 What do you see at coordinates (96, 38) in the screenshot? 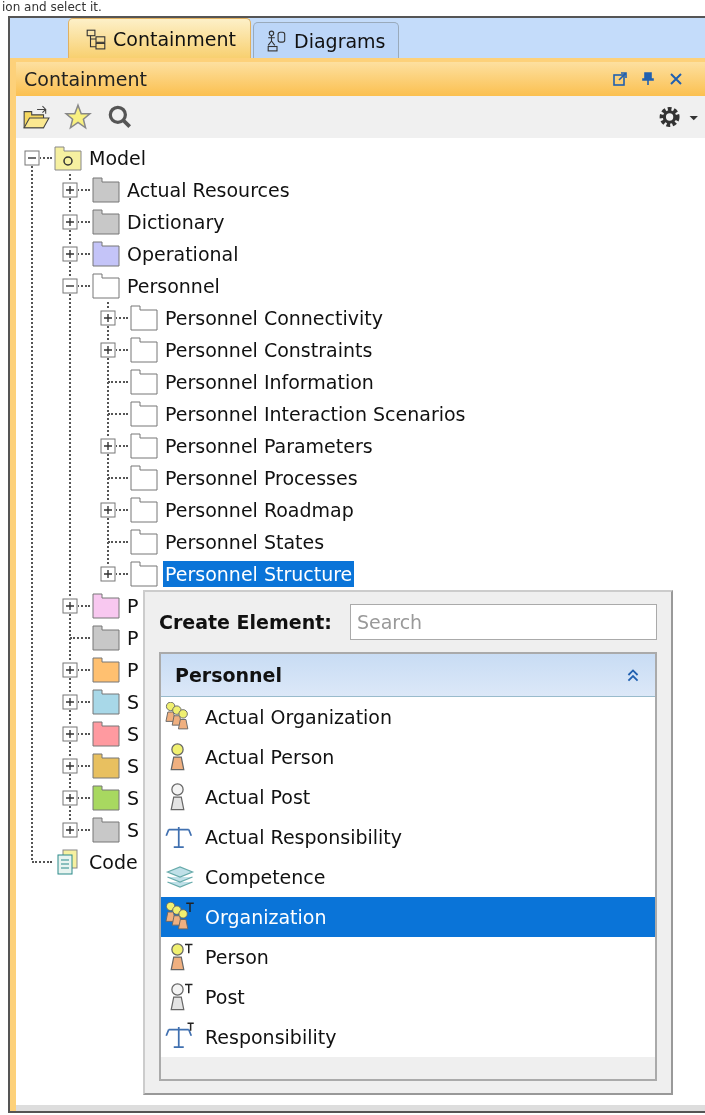
I see `hierarchy-icon` at bounding box center [96, 38].